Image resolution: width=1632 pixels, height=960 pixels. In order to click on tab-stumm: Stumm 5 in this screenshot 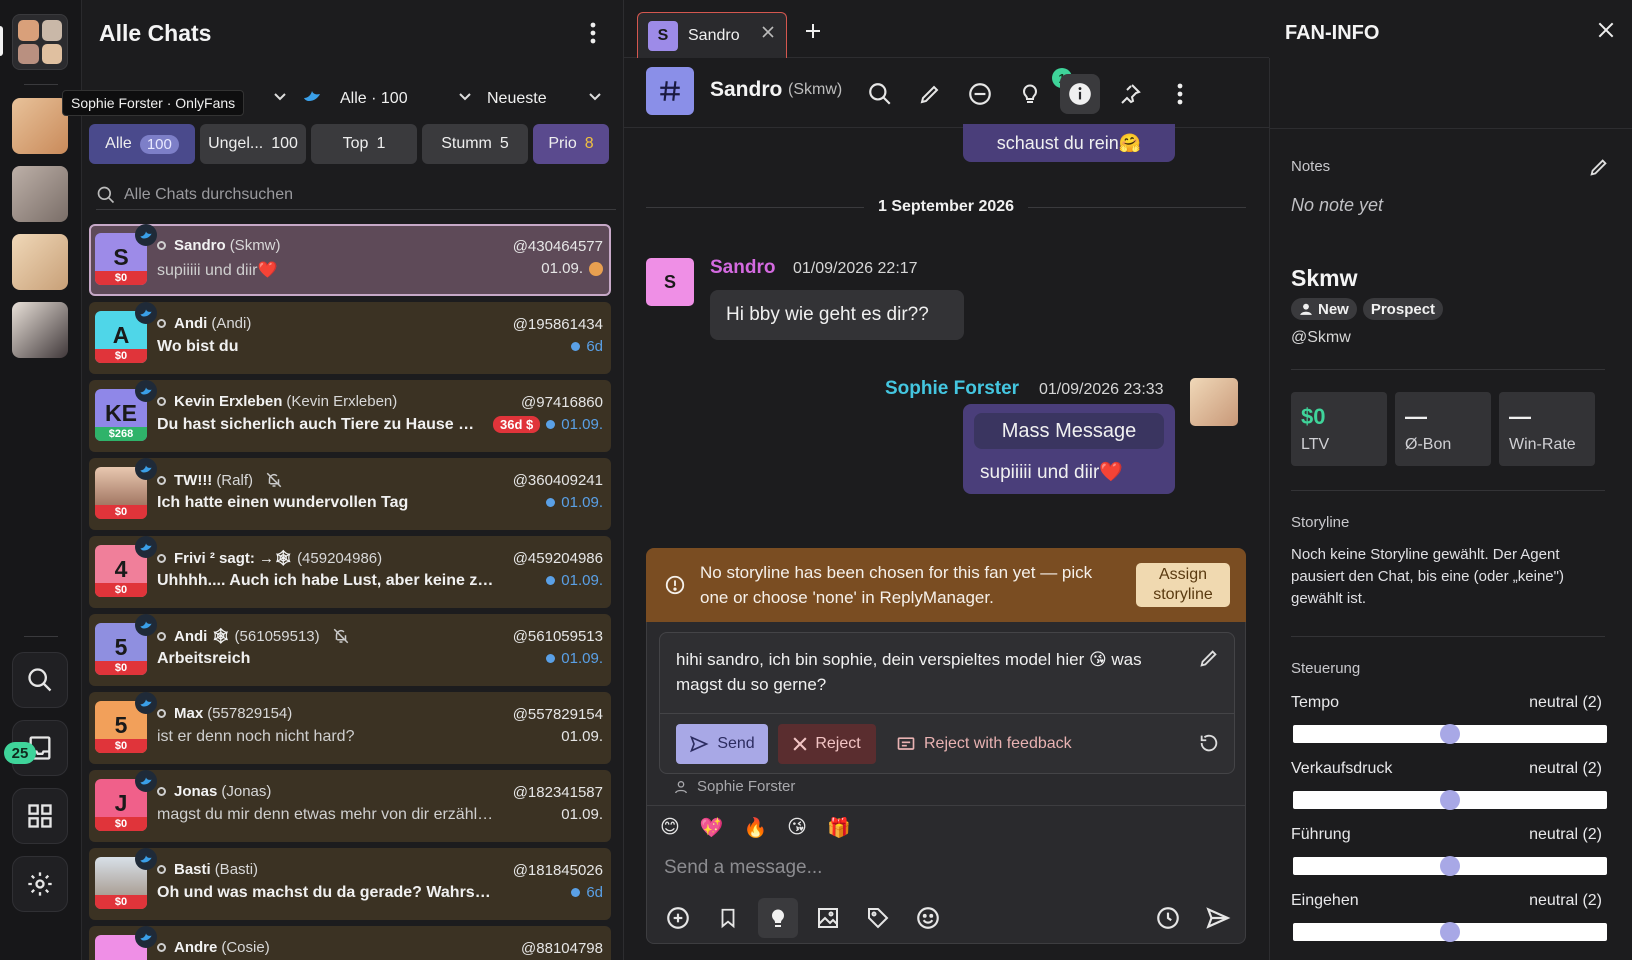, I will do `click(475, 144)`.